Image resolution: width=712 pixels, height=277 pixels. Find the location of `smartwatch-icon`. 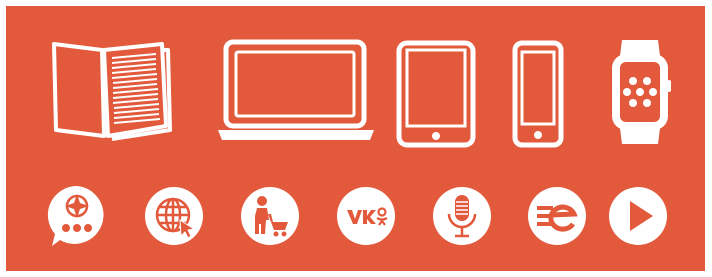

smartwatch-icon is located at coordinates (640, 92).